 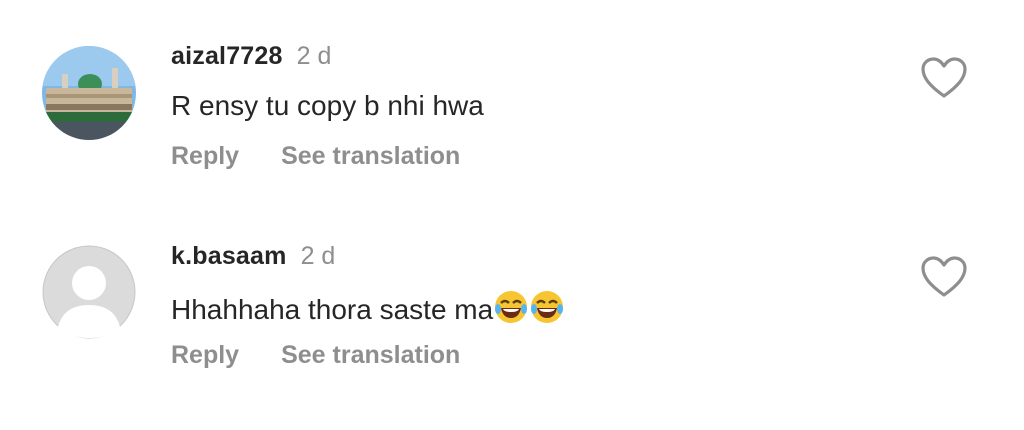 I want to click on comment-text: Hhahhaha thora saste ma😂😂, so click(x=368, y=307).